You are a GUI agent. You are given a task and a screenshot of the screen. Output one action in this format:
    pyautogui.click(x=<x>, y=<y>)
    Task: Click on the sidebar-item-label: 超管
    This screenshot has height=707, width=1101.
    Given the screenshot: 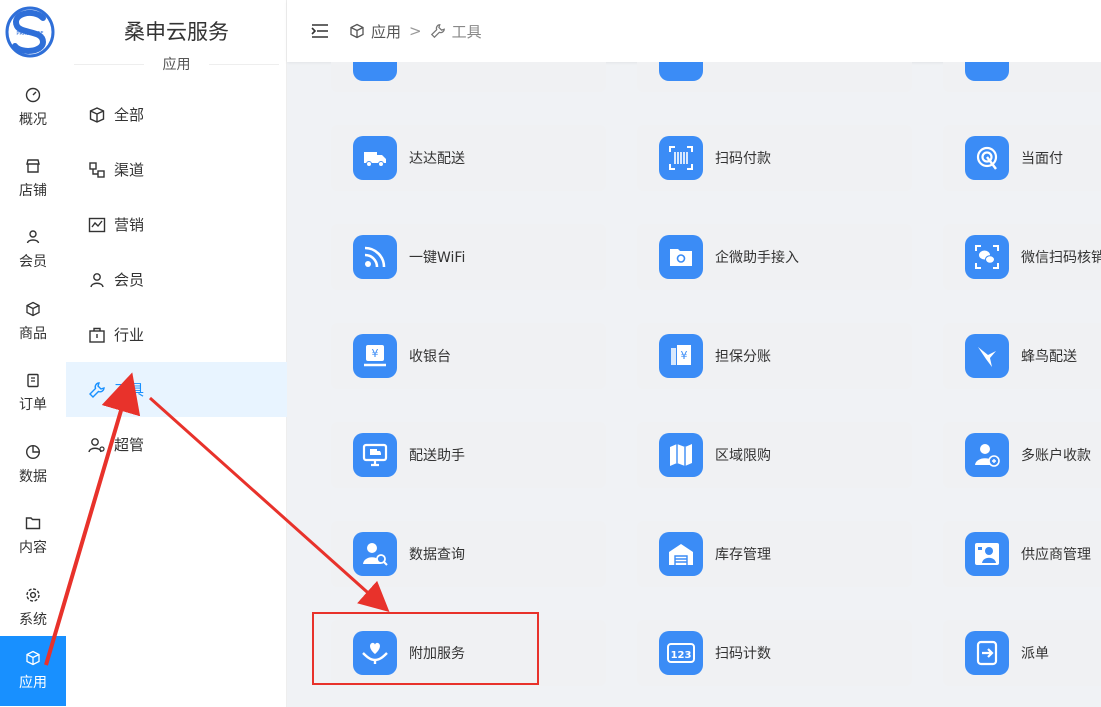 What is the action you would take?
    pyautogui.click(x=129, y=445)
    